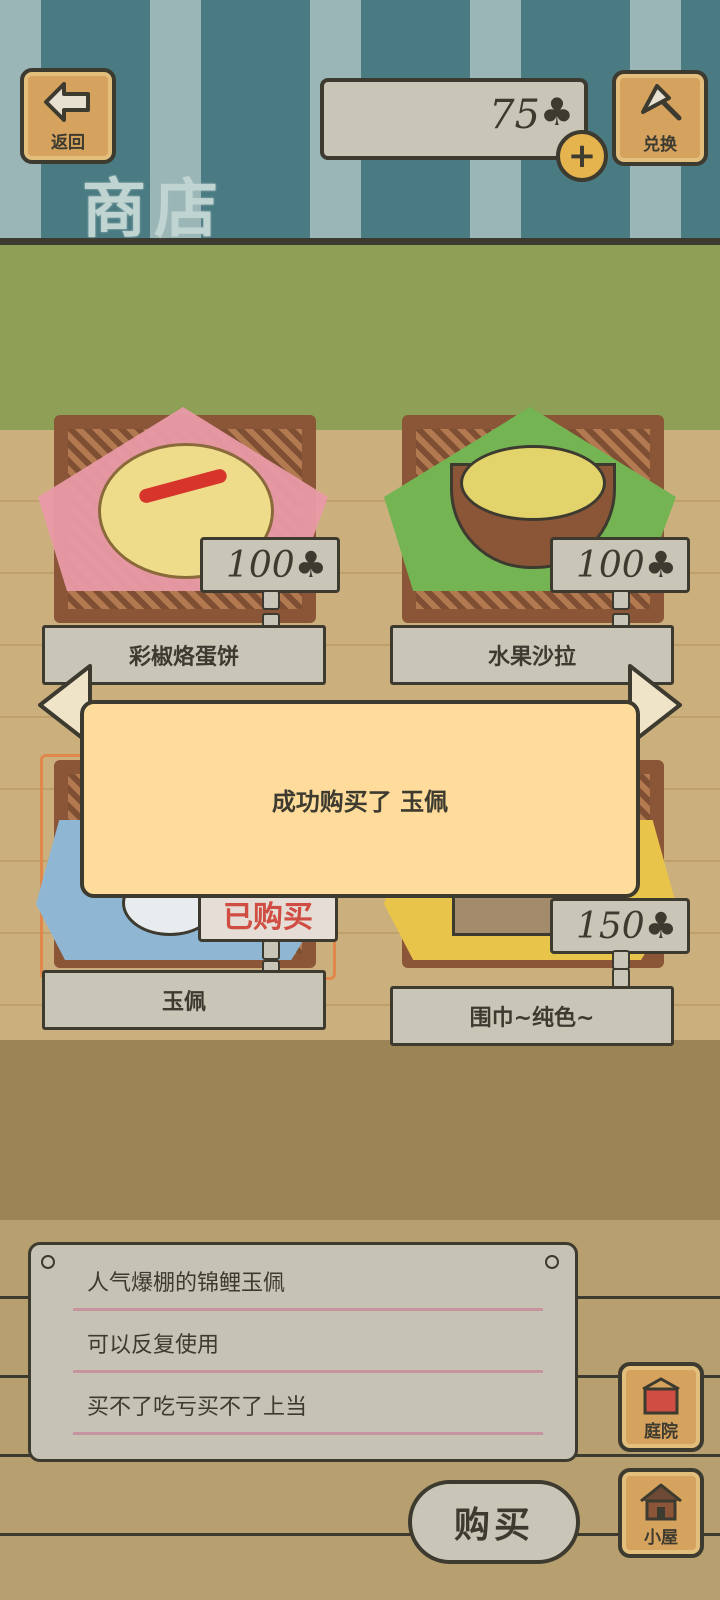 This screenshot has height=1600, width=720. I want to click on description-line: 买不了吃亏买不了上当, so click(308, 1406).